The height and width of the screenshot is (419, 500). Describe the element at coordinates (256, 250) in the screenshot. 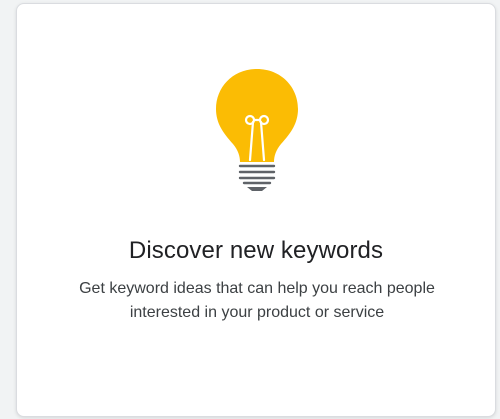

I see `card-title: Discover new keywords` at that location.